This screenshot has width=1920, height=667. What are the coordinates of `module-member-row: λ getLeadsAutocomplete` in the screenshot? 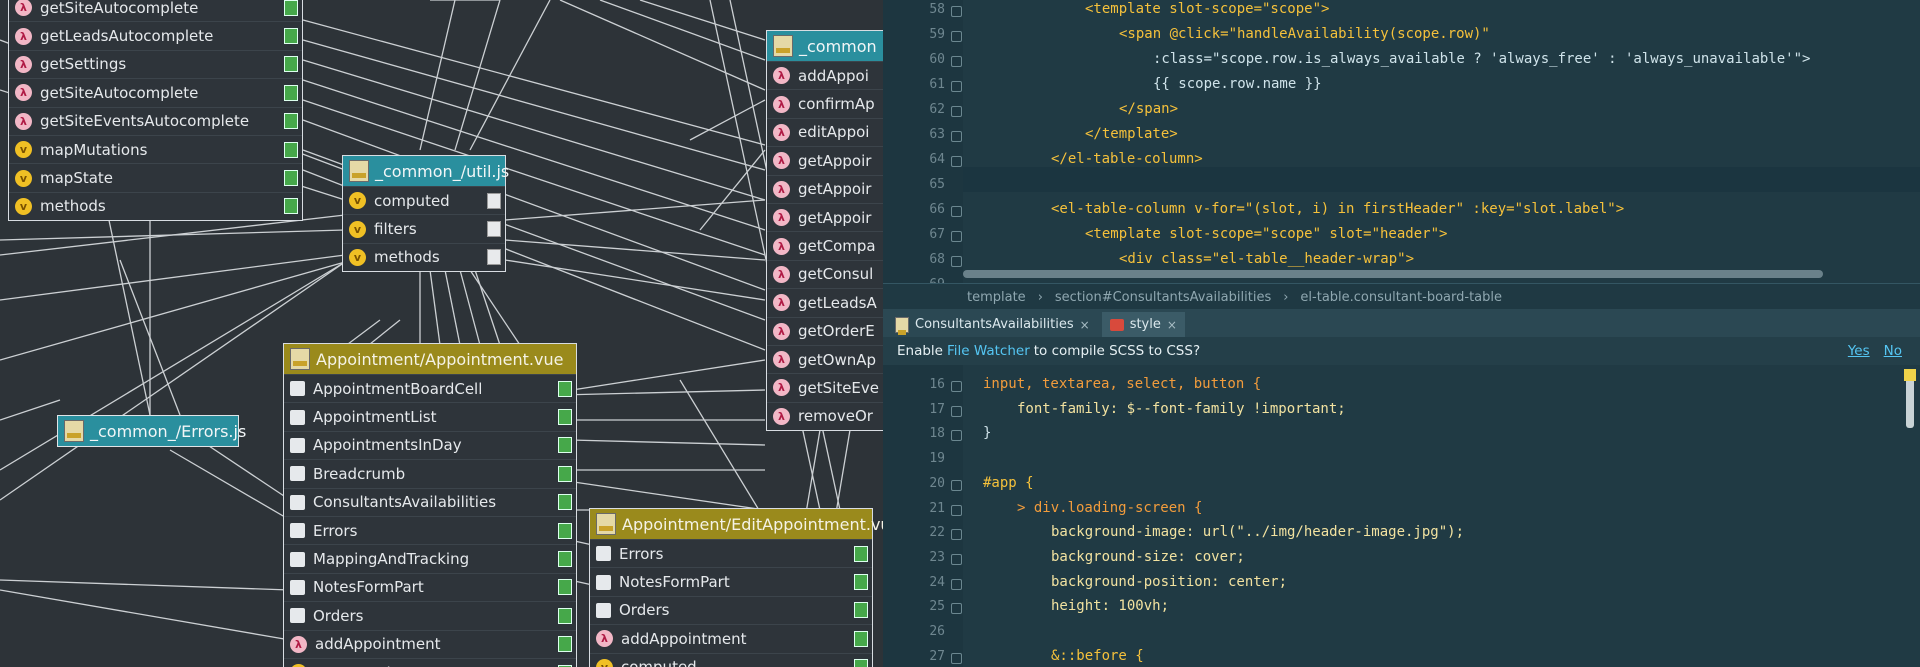 It's located at (155, 35).